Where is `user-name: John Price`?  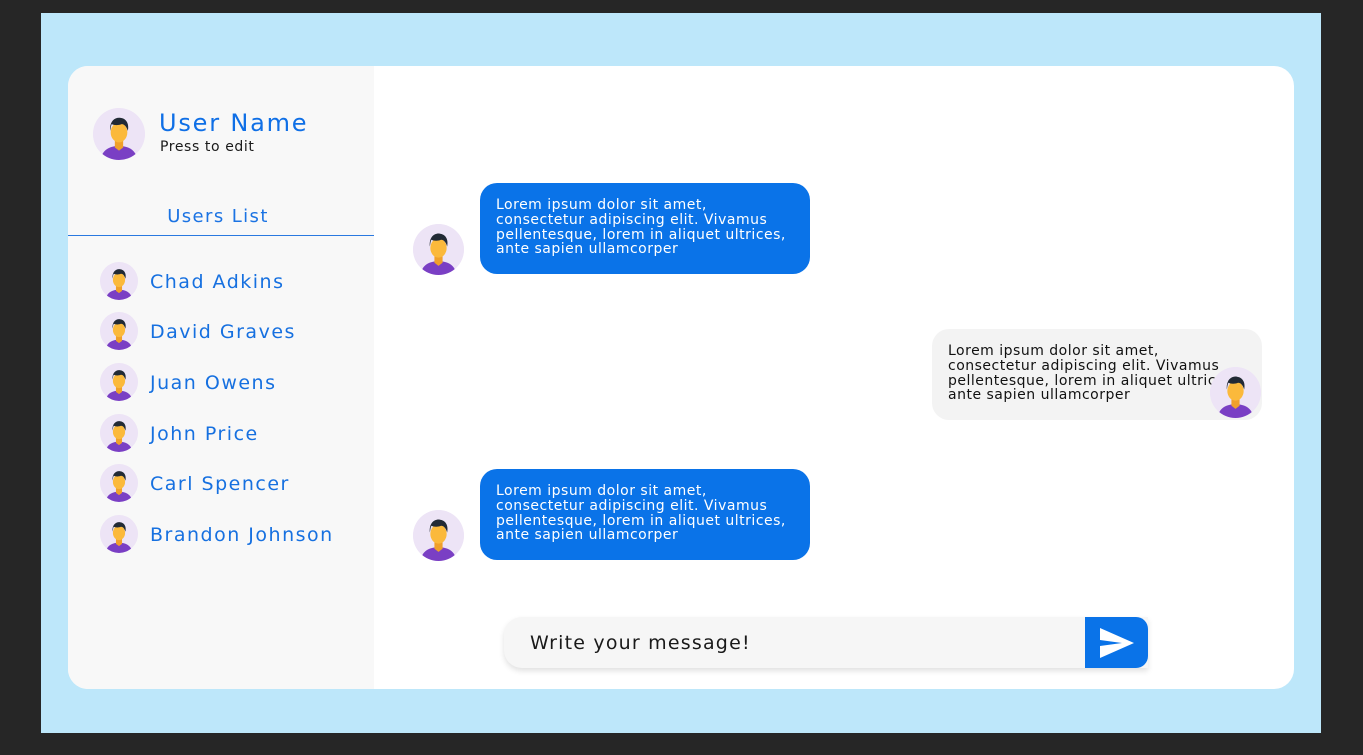 user-name: John Price is located at coordinates (204, 434).